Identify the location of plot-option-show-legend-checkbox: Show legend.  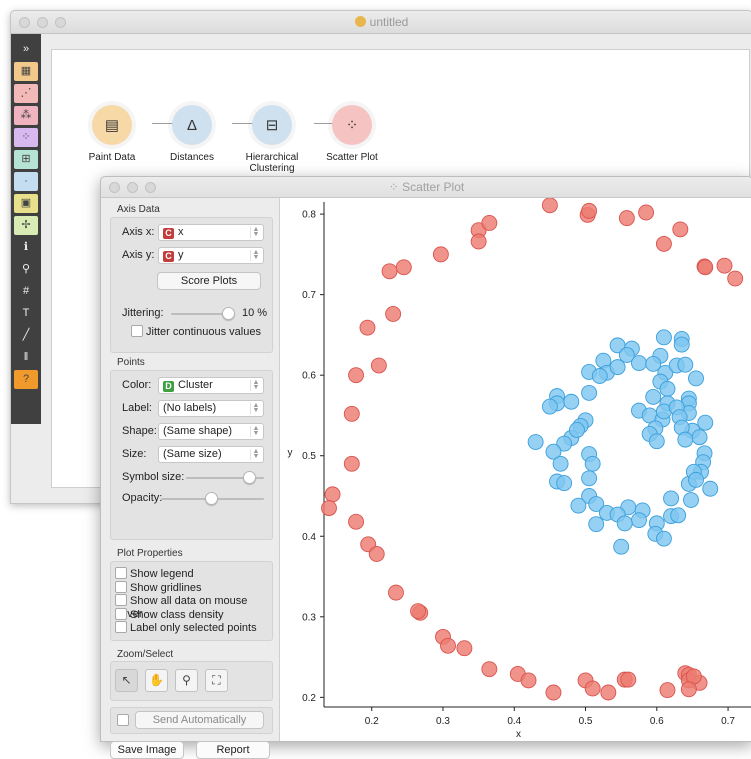
(154, 574).